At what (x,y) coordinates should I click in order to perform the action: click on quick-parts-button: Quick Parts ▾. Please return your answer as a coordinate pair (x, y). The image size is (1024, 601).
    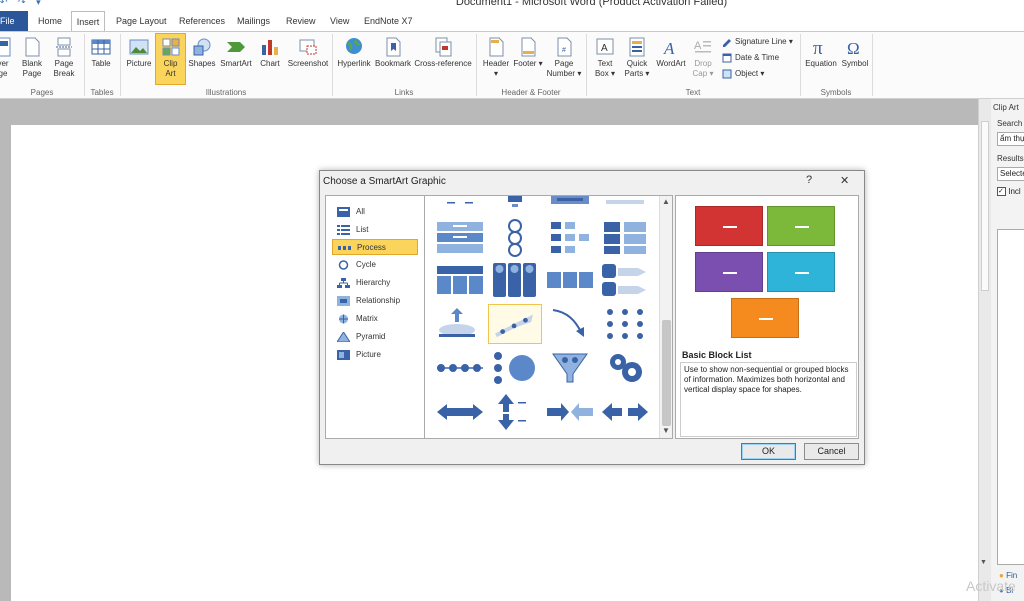
    Looking at the image, I should click on (637, 60).